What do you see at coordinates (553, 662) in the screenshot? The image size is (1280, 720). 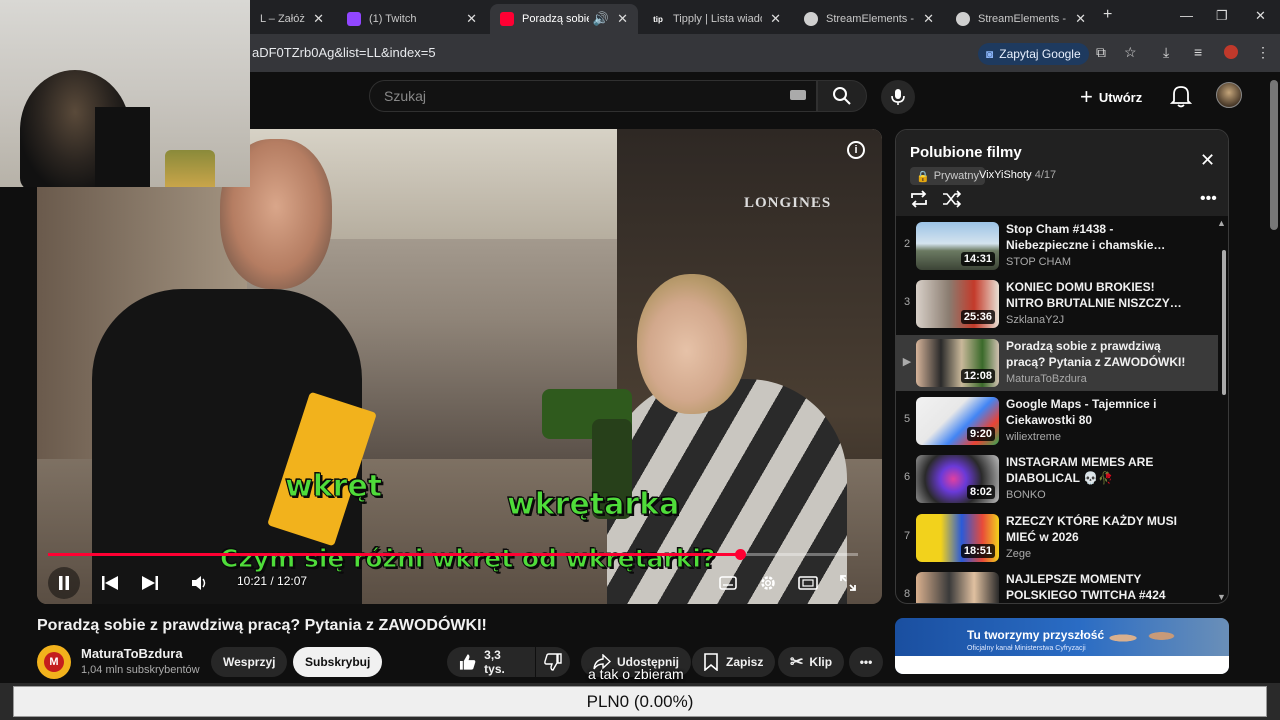 I see `dislike-button` at bounding box center [553, 662].